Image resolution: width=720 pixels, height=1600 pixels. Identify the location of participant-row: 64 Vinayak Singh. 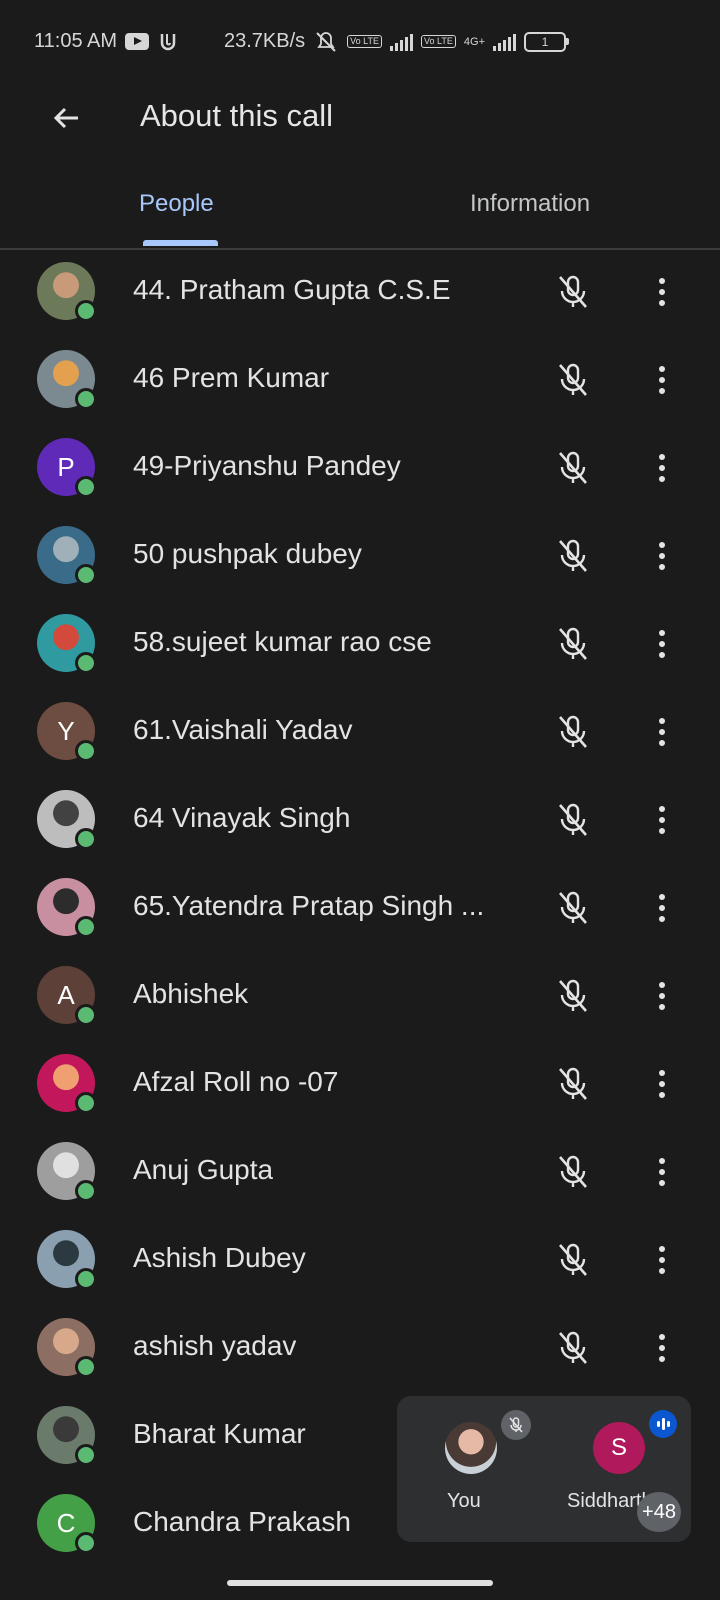
(360, 820).